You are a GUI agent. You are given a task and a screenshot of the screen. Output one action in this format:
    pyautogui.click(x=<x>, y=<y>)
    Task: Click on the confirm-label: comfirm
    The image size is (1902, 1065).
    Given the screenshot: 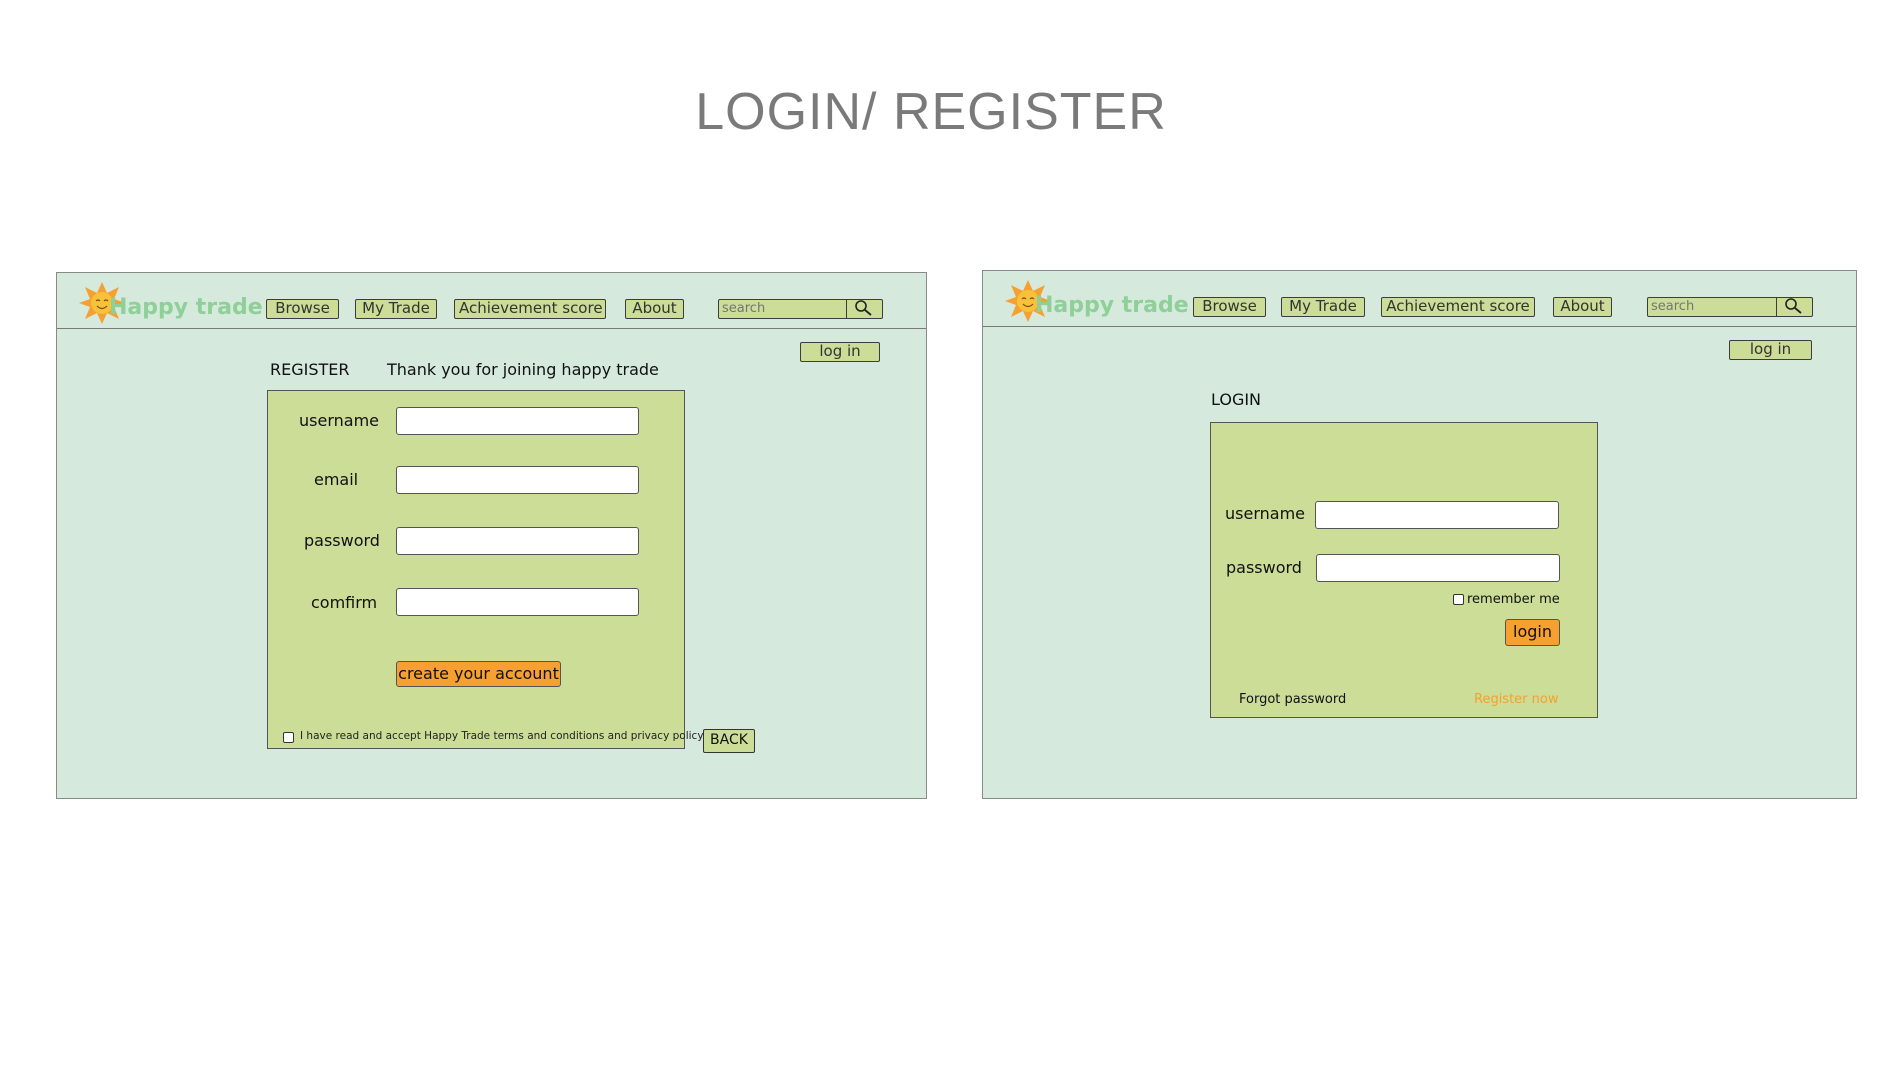 What is the action you would take?
    pyautogui.click(x=344, y=602)
    